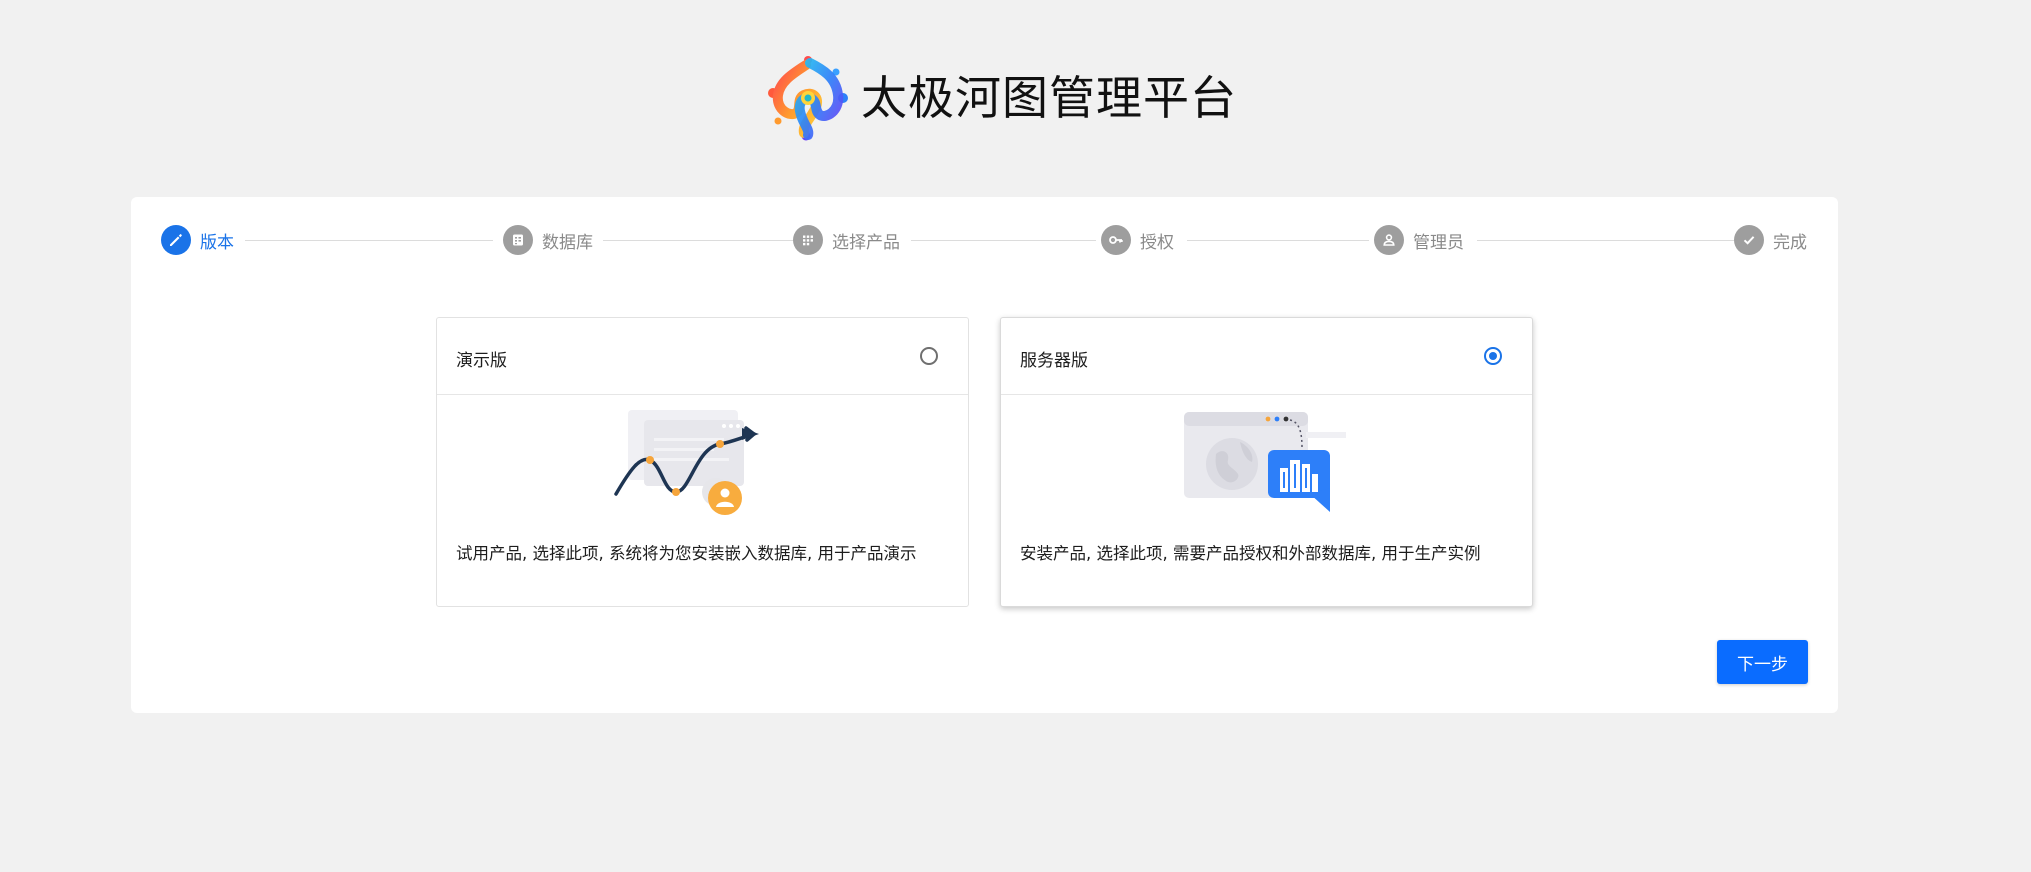 This screenshot has width=2031, height=872. What do you see at coordinates (1266, 356) in the screenshot?
I see `card-header: 服务器版` at bounding box center [1266, 356].